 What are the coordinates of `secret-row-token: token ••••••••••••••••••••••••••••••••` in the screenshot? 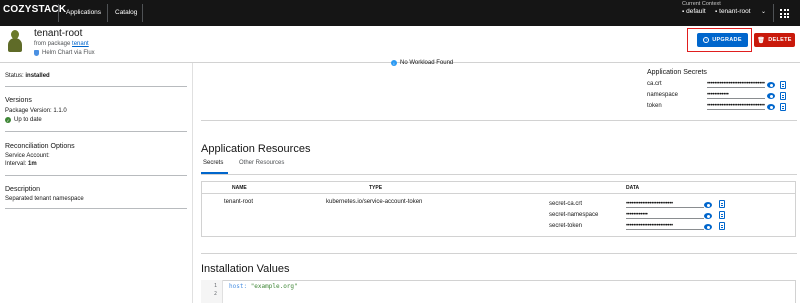 It's located at (719, 107).